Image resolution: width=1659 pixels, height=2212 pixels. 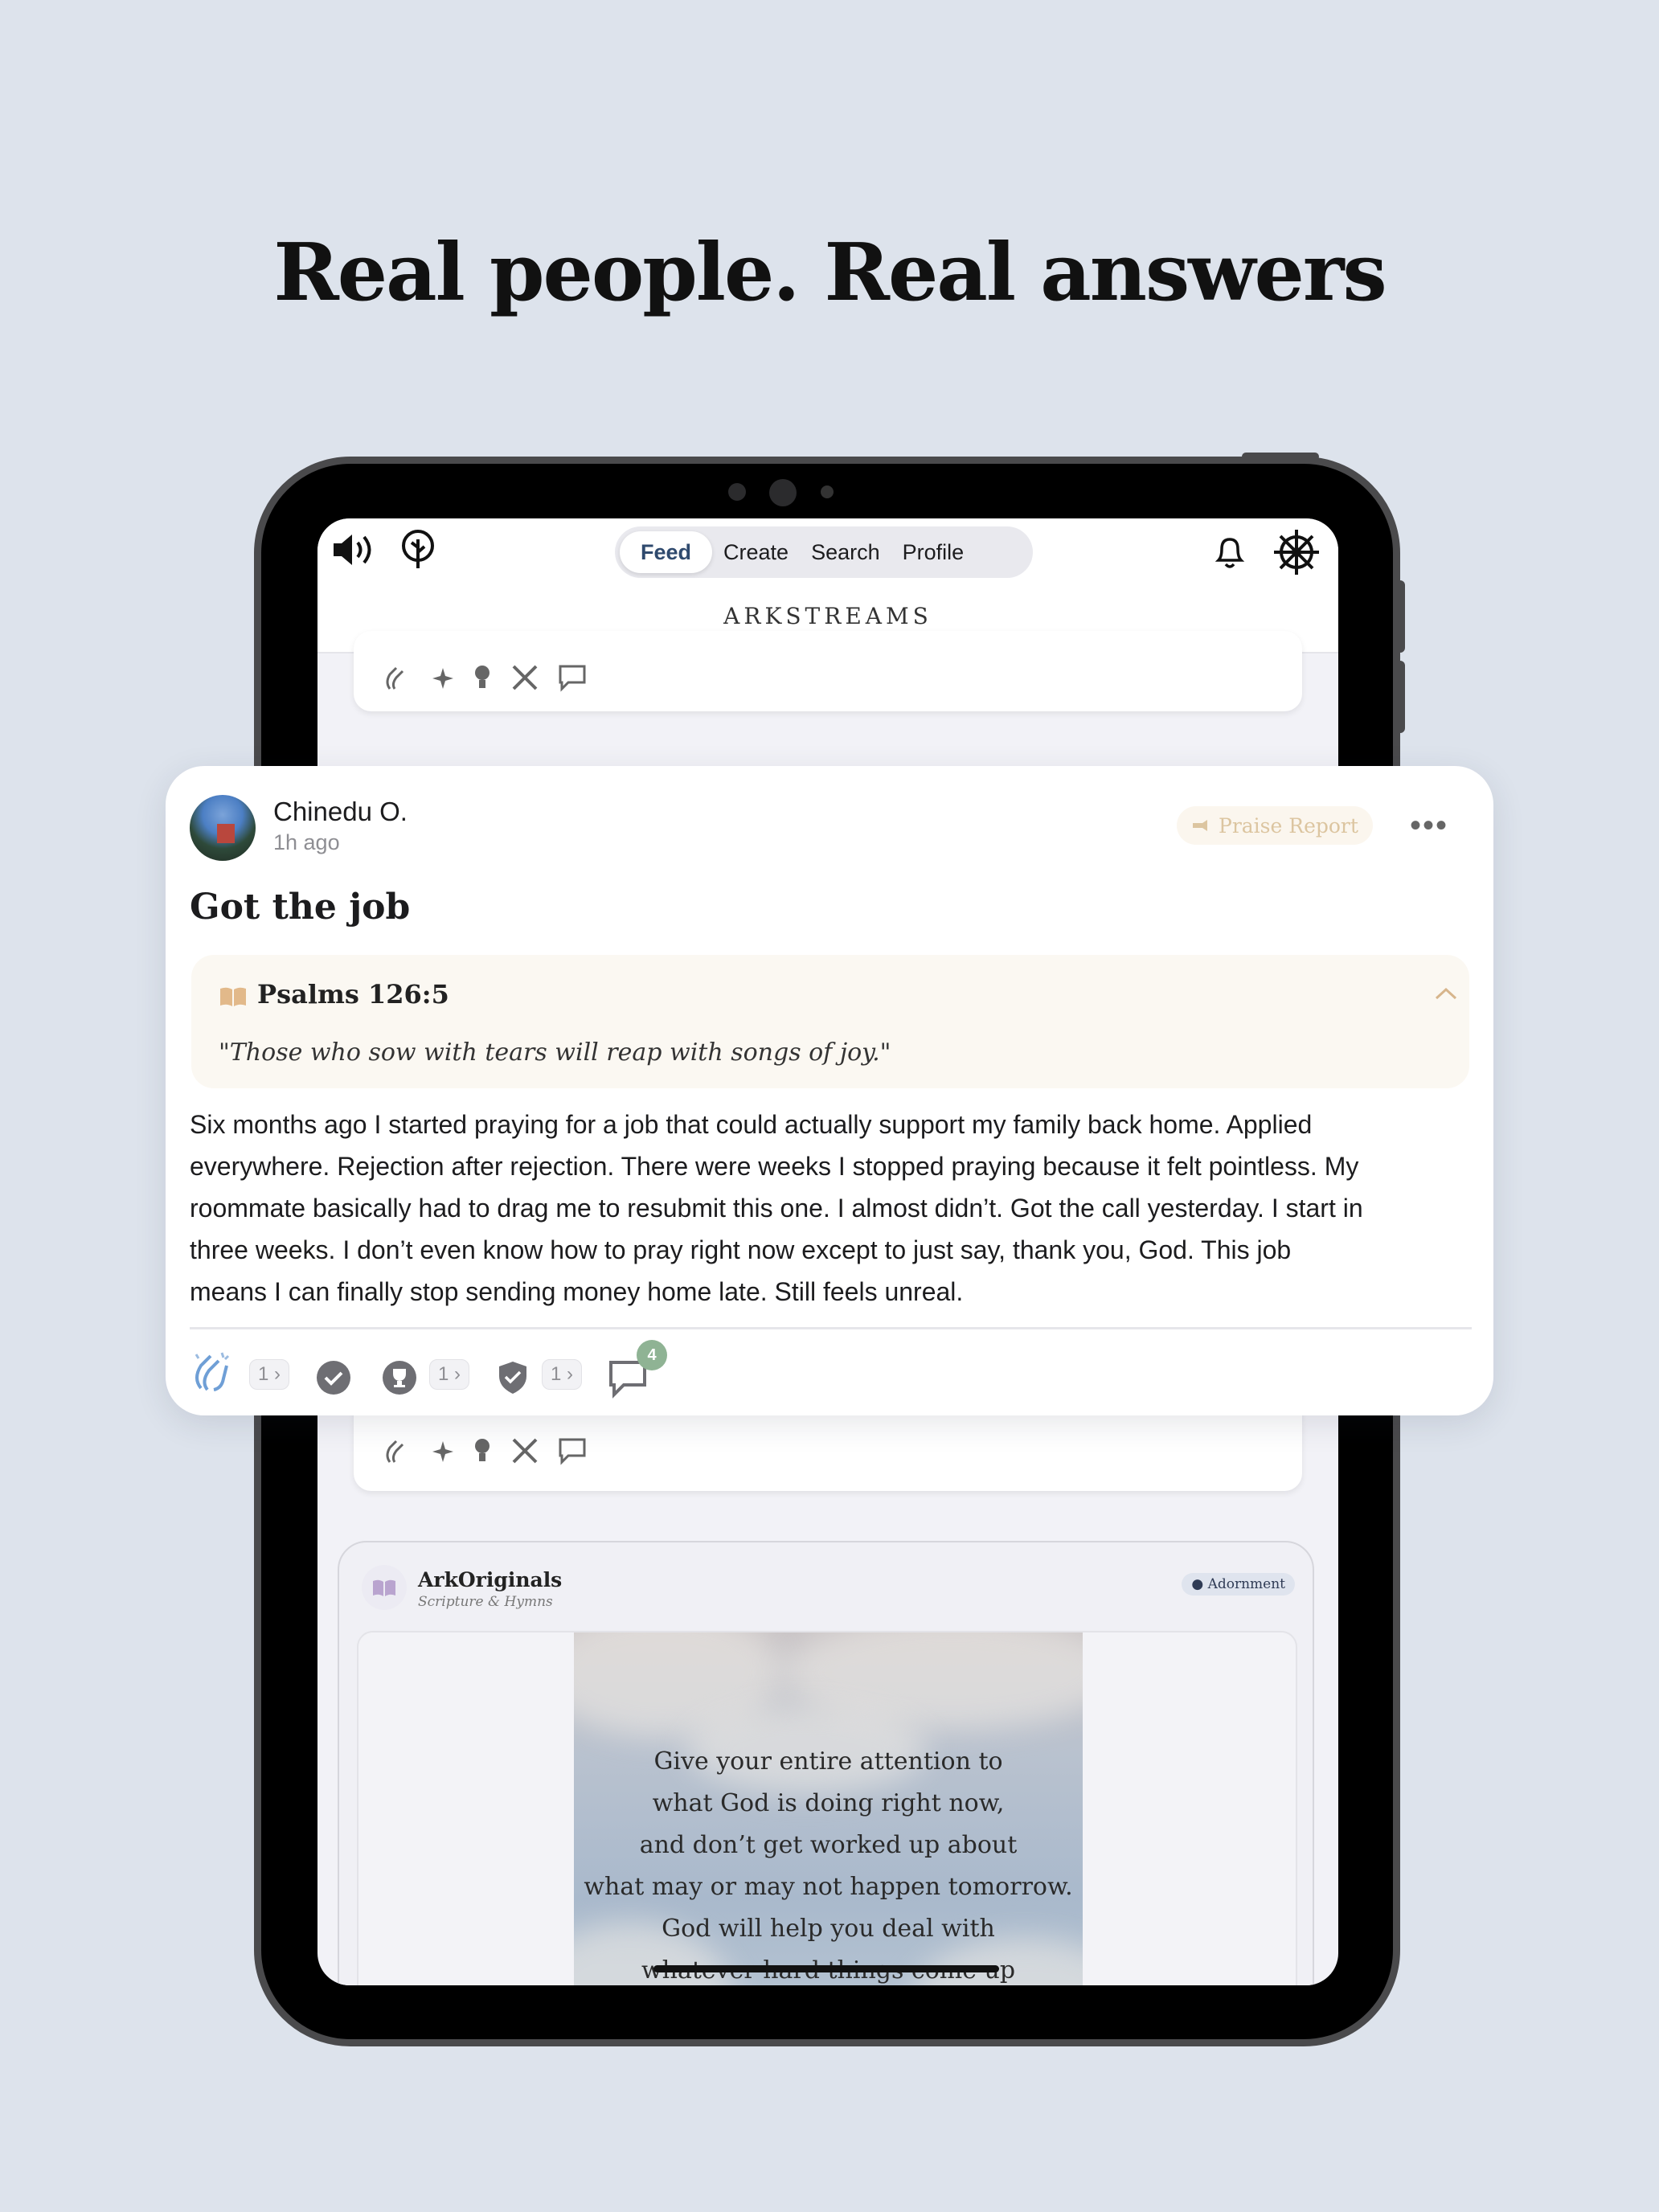 What do you see at coordinates (306, 842) in the screenshot?
I see `post-time: 1h ago` at bounding box center [306, 842].